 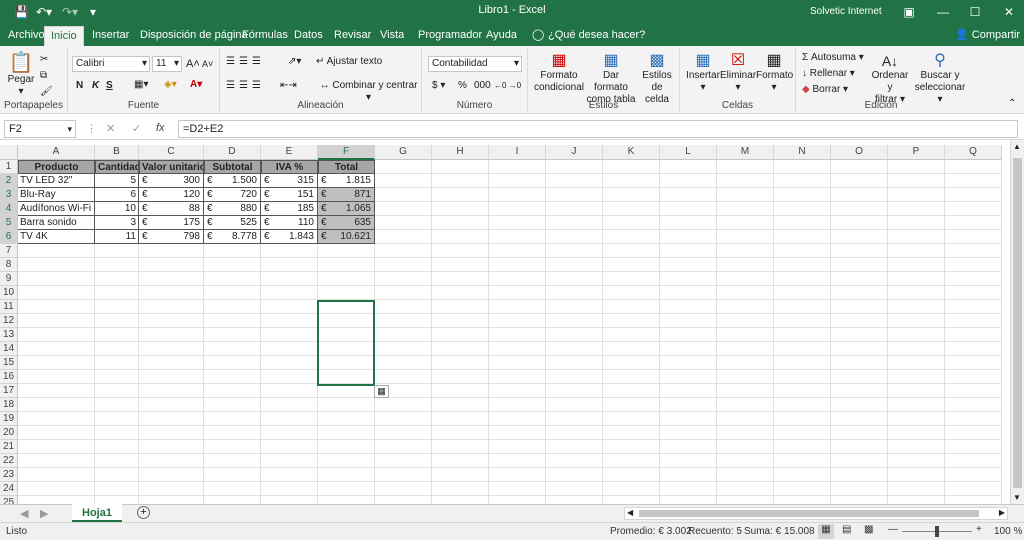 What do you see at coordinates (232, 152) in the screenshot?
I see `column-header: D` at bounding box center [232, 152].